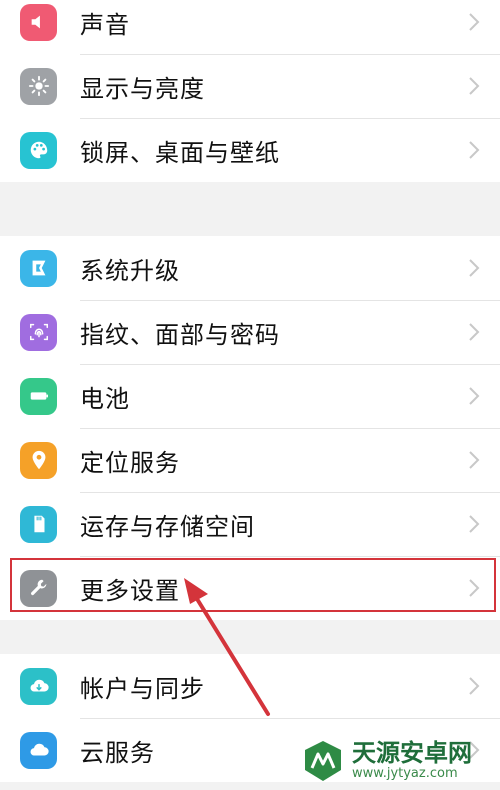 The width and height of the screenshot is (500, 790). Describe the element at coordinates (180, 152) in the screenshot. I see `settings-item-label: 锁屏、桌面与壁纸` at that location.